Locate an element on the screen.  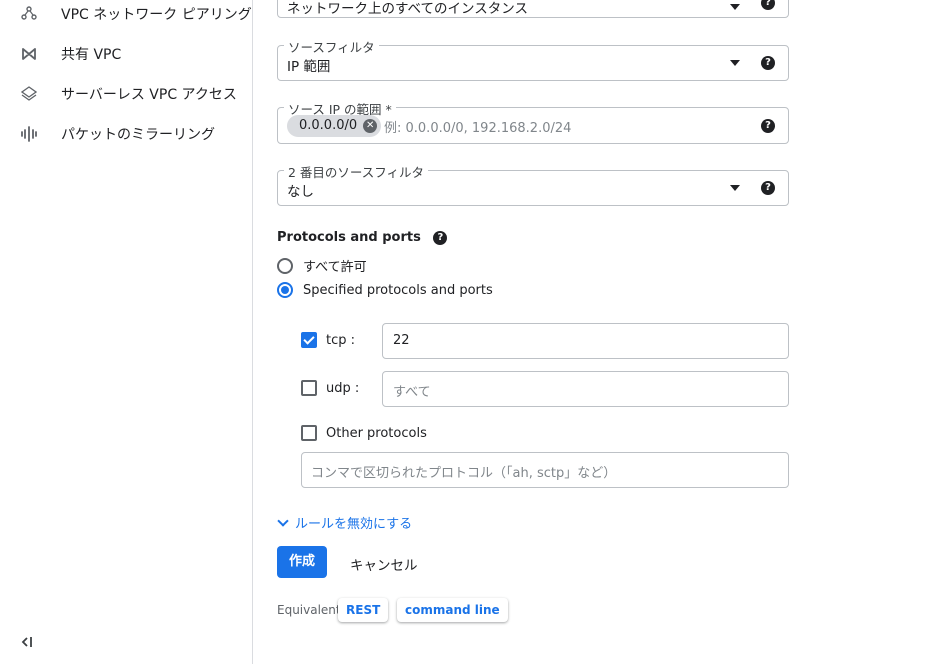
other-protocols-checkbox-row: Other protocols is located at coordinates (364, 433).